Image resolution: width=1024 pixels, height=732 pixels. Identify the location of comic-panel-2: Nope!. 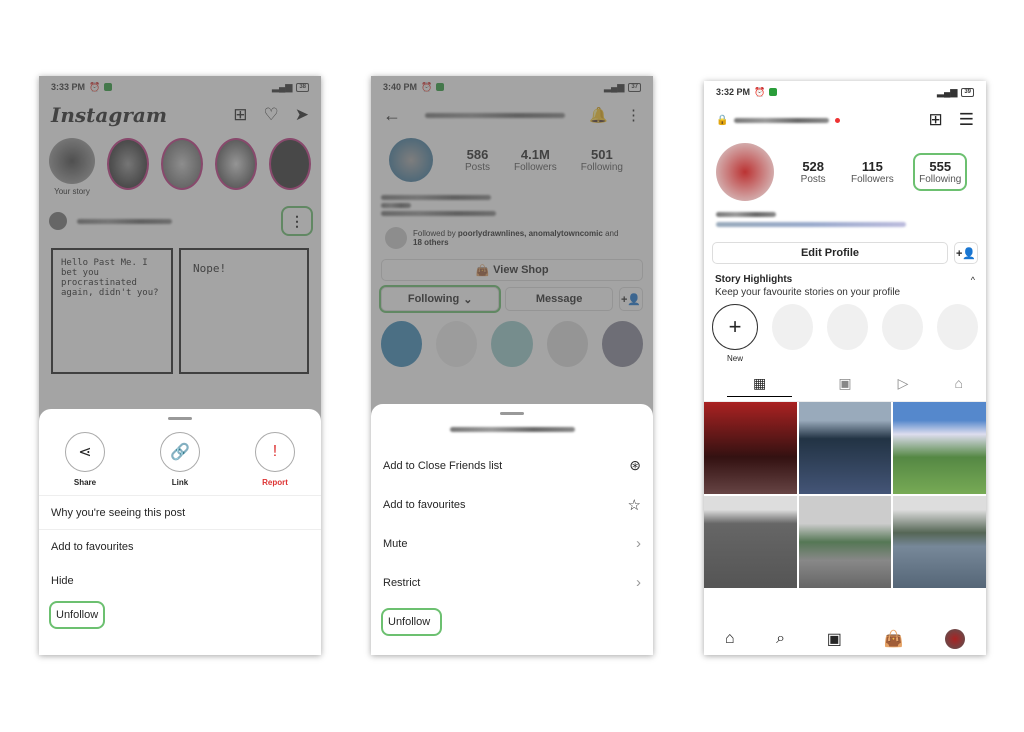
(244, 311).